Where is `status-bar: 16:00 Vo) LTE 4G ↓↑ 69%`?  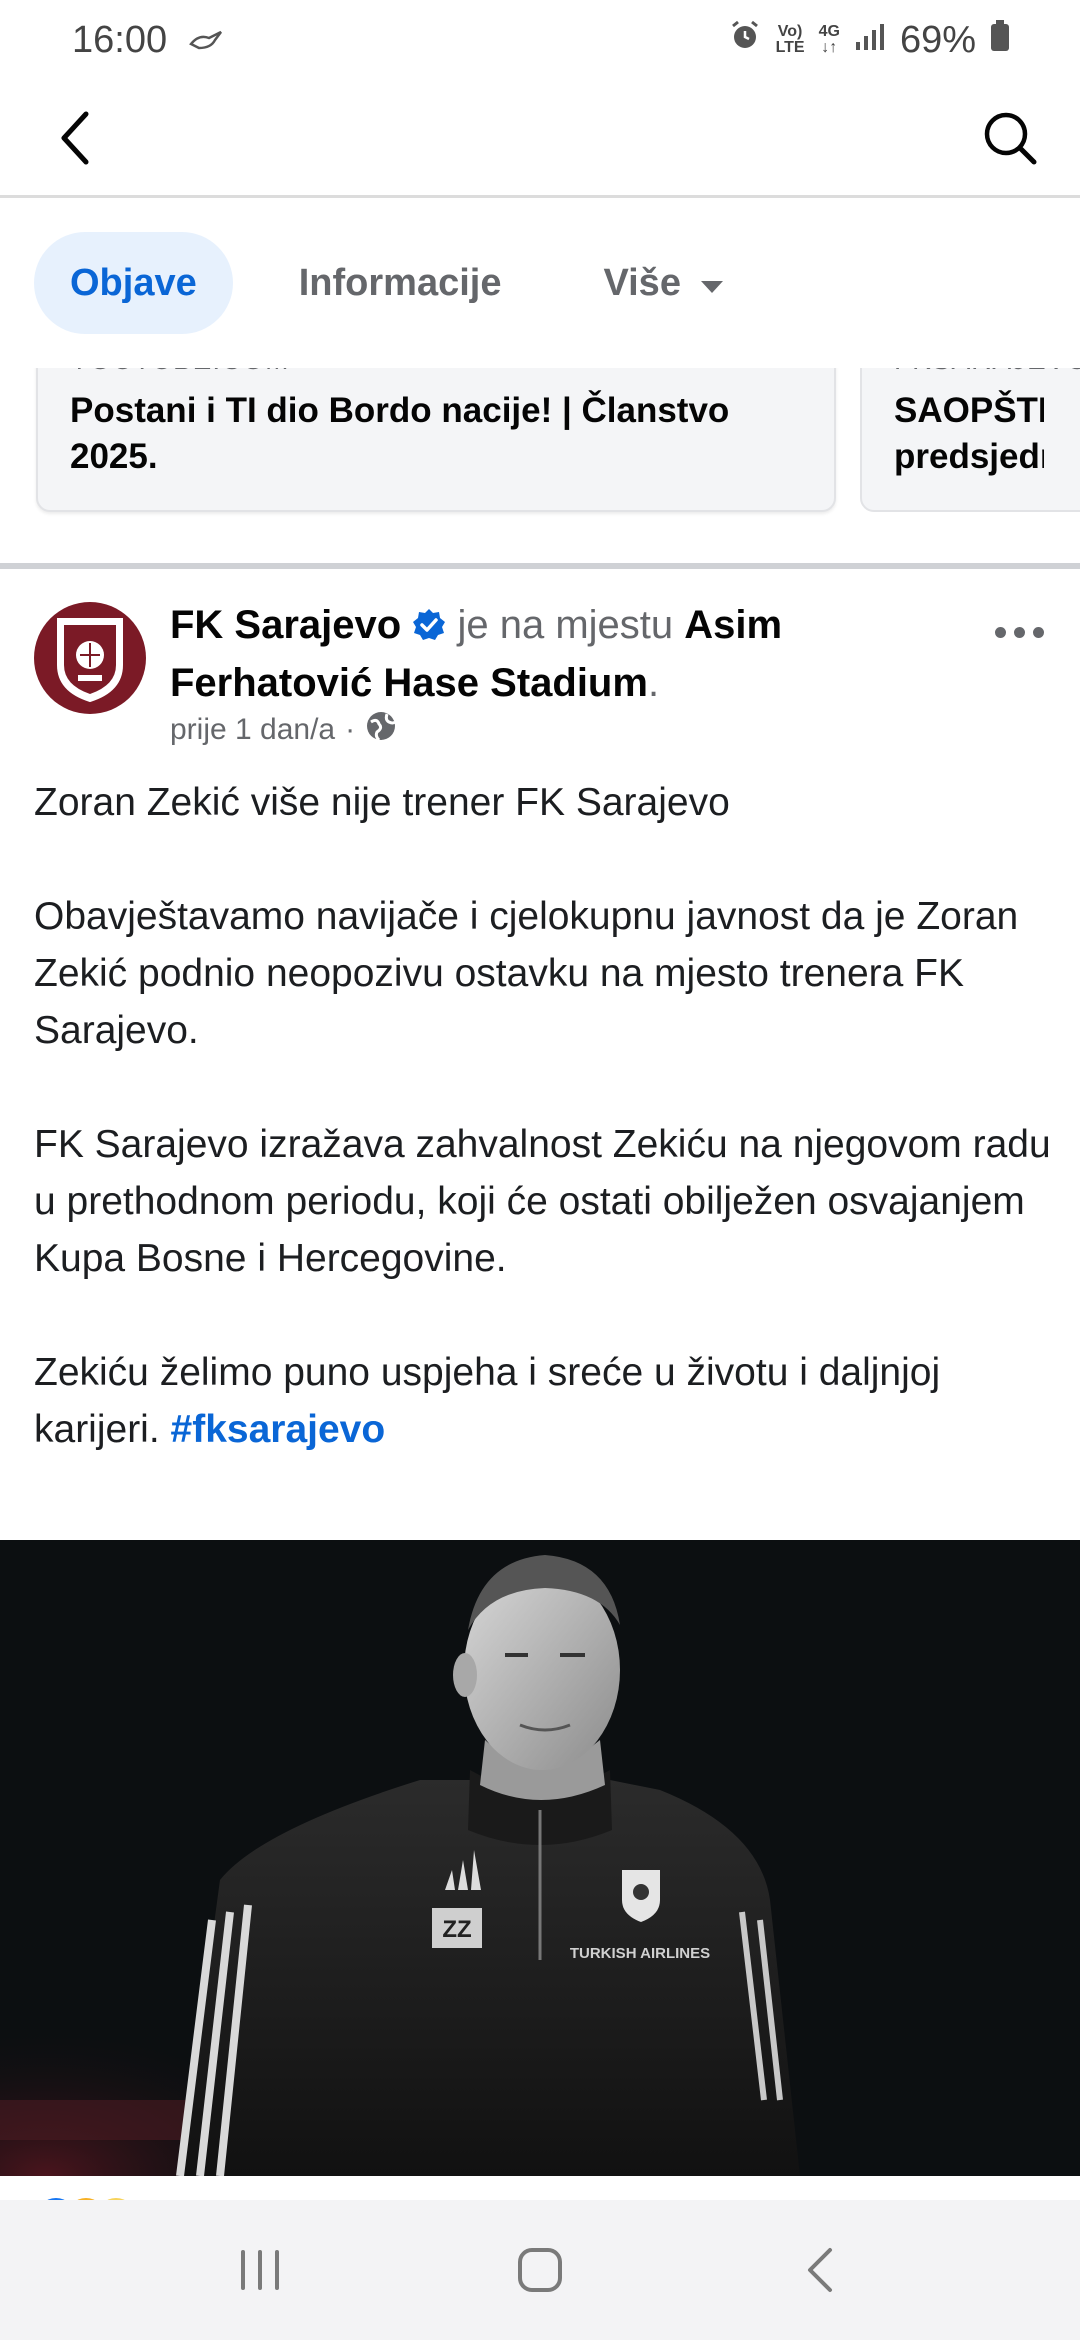 status-bar: 16:00 Vo) LTE 4G ↓↑ 69% is located at coordinates (540, 40).